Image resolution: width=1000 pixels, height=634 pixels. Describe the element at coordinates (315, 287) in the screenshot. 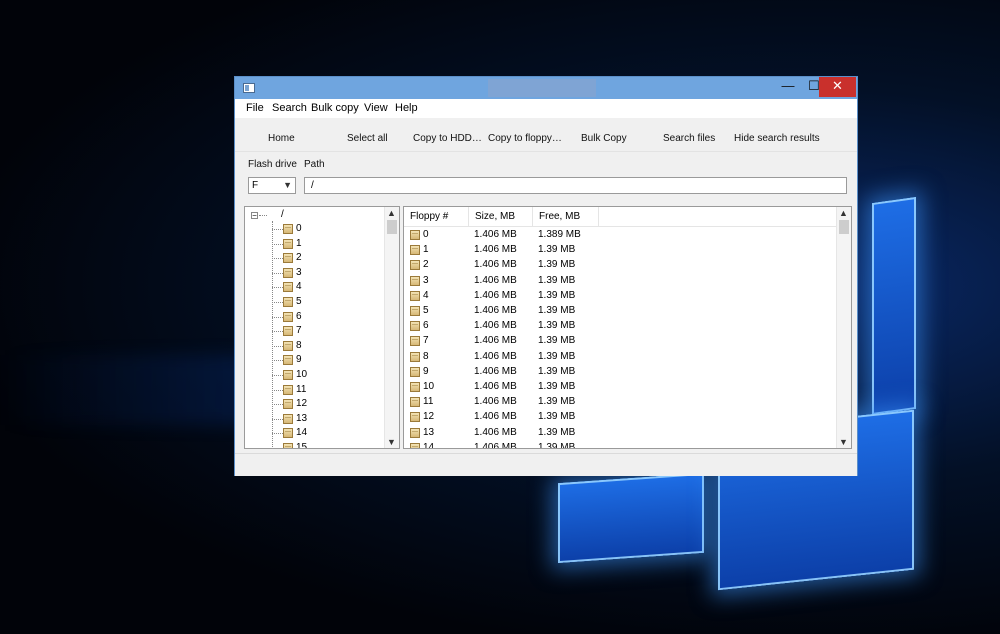

I see `tree-item: 4` at that location.